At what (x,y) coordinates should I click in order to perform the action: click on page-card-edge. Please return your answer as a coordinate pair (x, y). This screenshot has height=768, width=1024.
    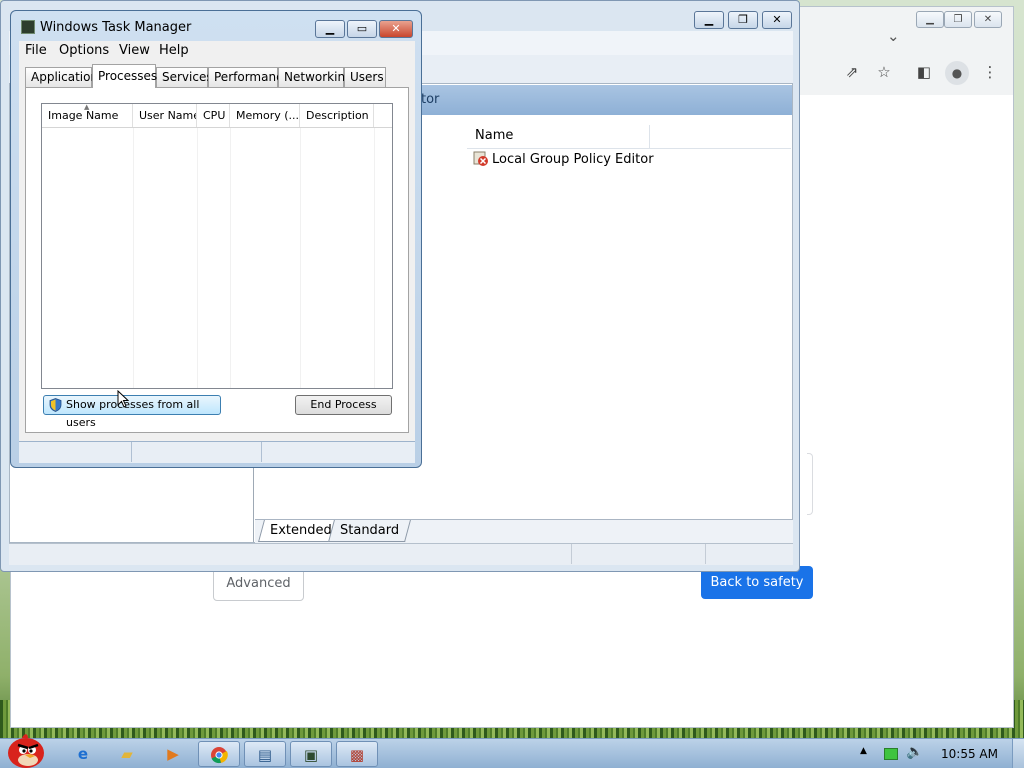
    Looking at the image, I should click on (810, 484).